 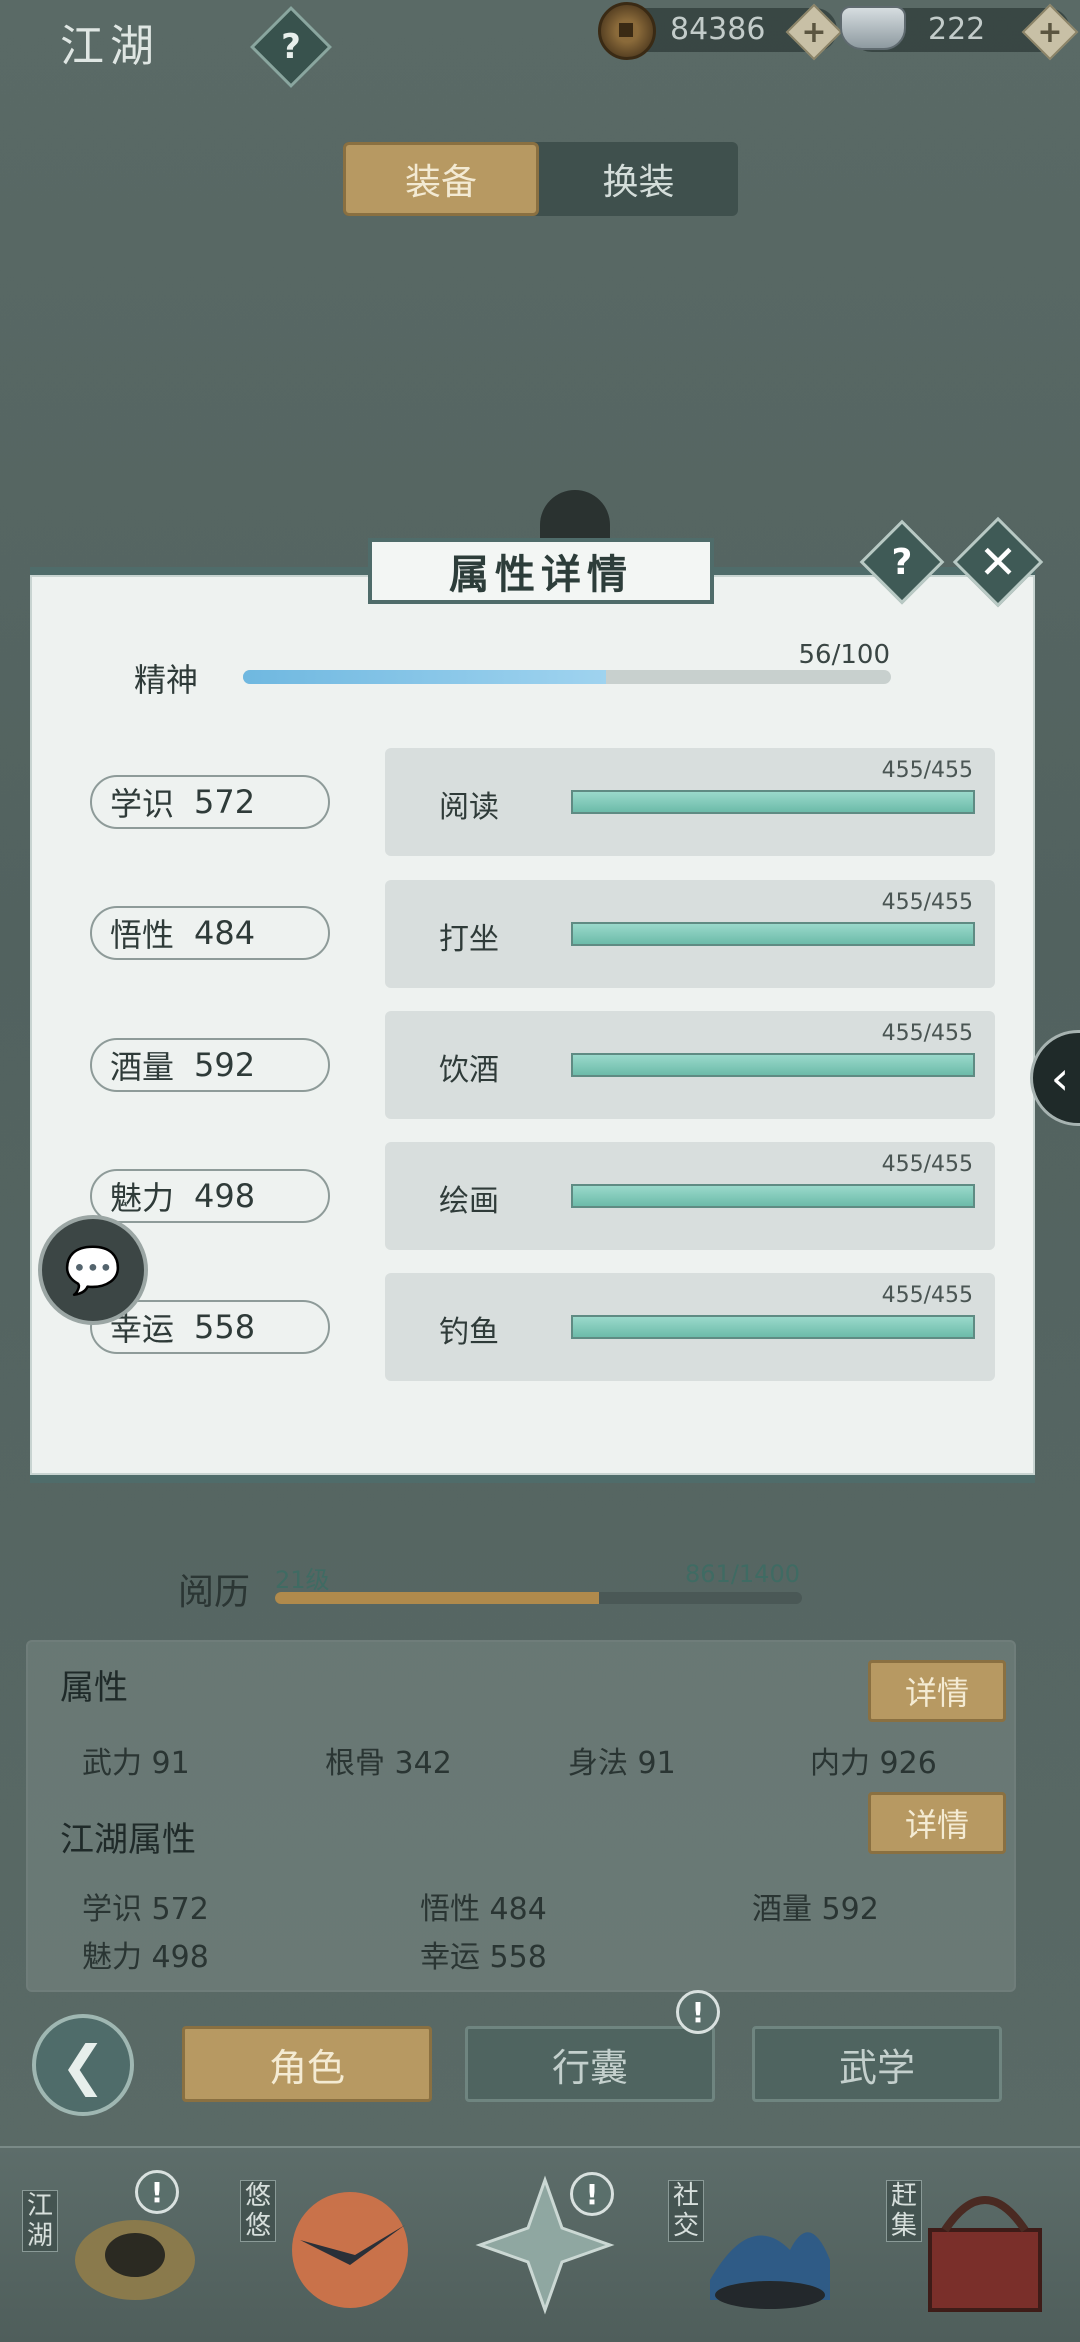 I want to click on skill-card: 阅读 455/455, so click(x=690, y=802).